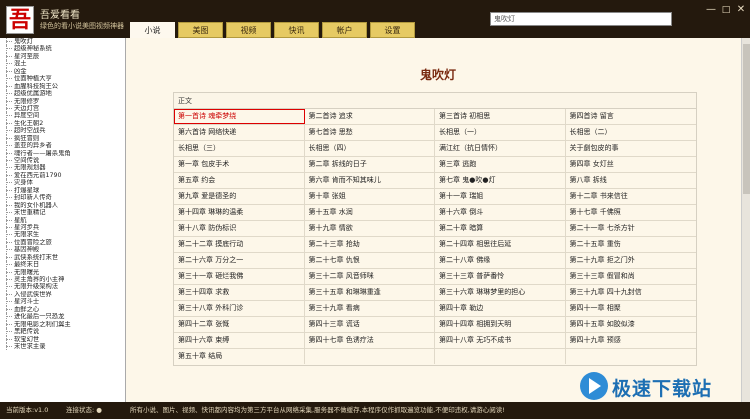 The image size is (750, 419). Describe the element at coordinates (62, 294) in the screenshot. I see `novel-list-item: 入侵武侠世界` at that location.